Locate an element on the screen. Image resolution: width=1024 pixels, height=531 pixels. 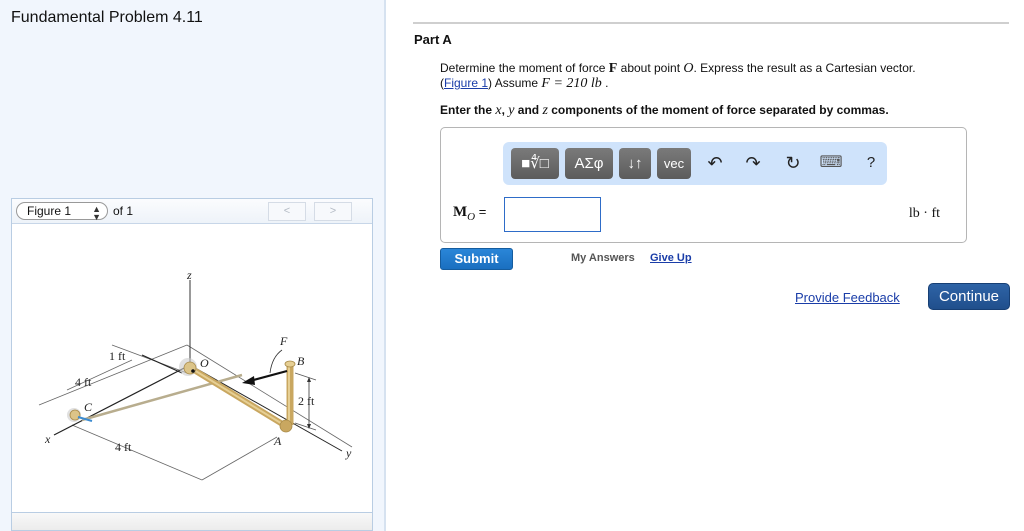
prev-figure-button: < is located at coordinates (287, 211).